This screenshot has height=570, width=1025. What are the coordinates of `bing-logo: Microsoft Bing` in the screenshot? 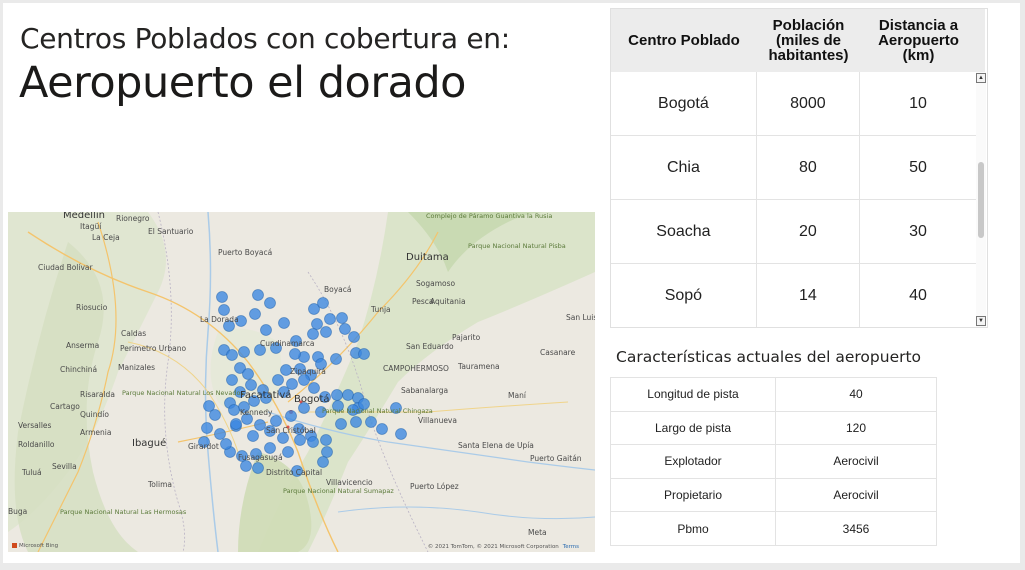 It's located at (35, 546).